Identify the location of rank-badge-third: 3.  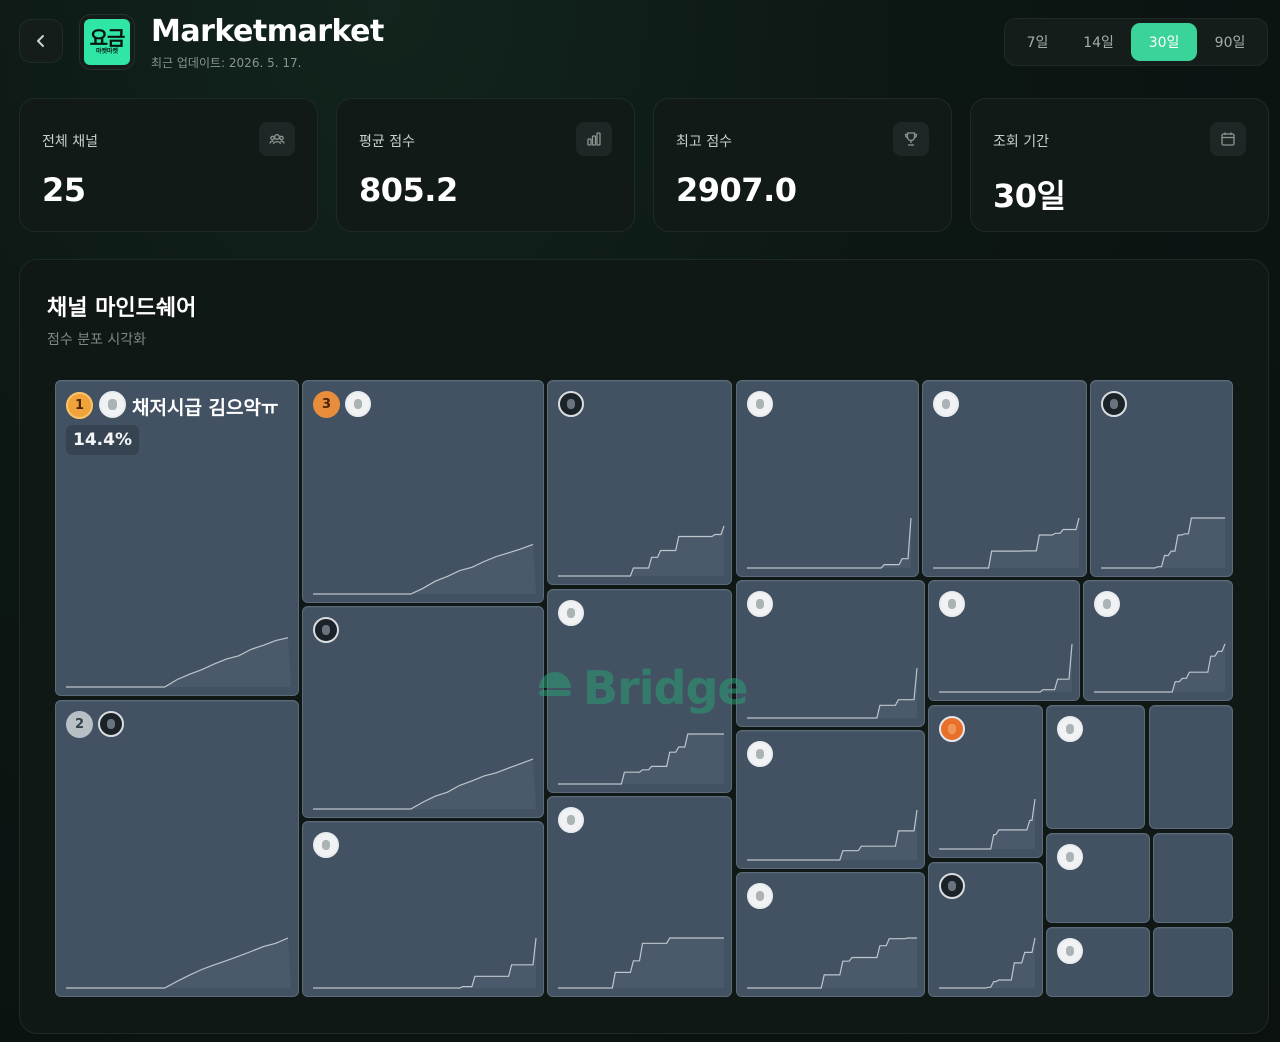
(326, 404).